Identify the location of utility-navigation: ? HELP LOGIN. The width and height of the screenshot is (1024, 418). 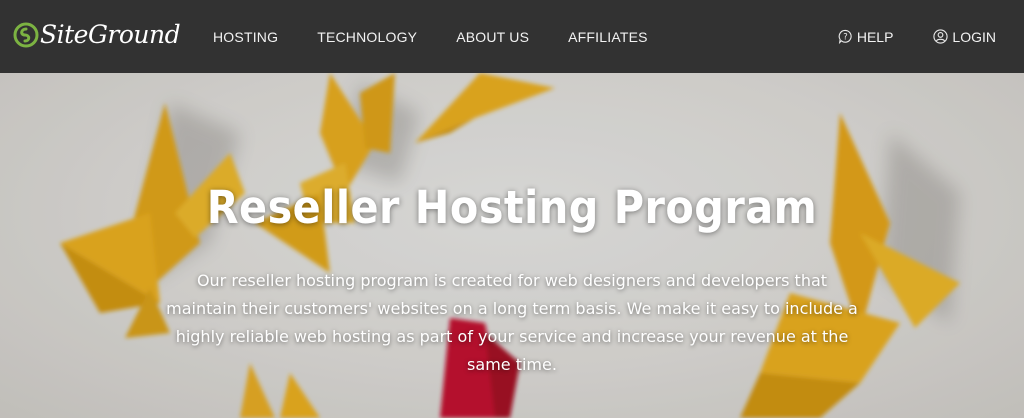
(917, 36).